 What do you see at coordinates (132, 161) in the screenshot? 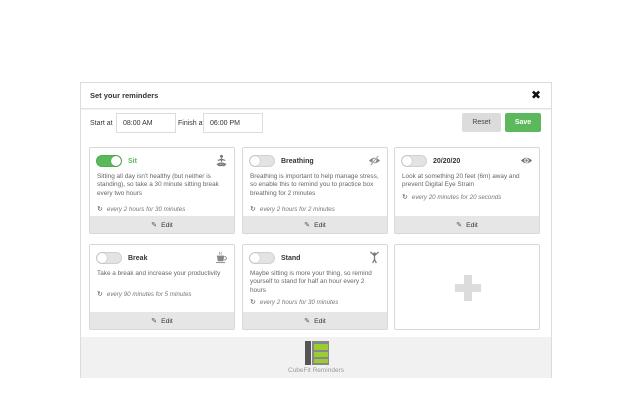
I see `reminder-name: Sit` at bounding box center [132, 161].